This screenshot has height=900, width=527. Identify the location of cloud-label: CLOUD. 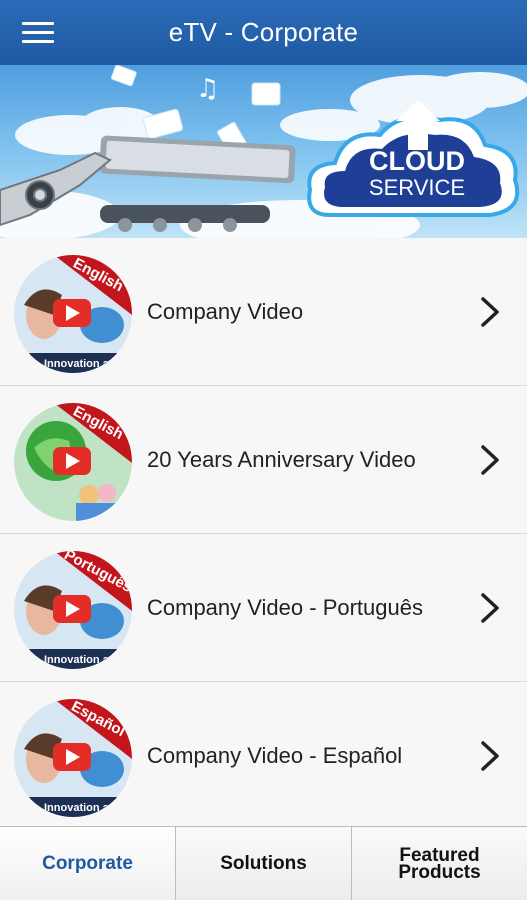
(417, 161).